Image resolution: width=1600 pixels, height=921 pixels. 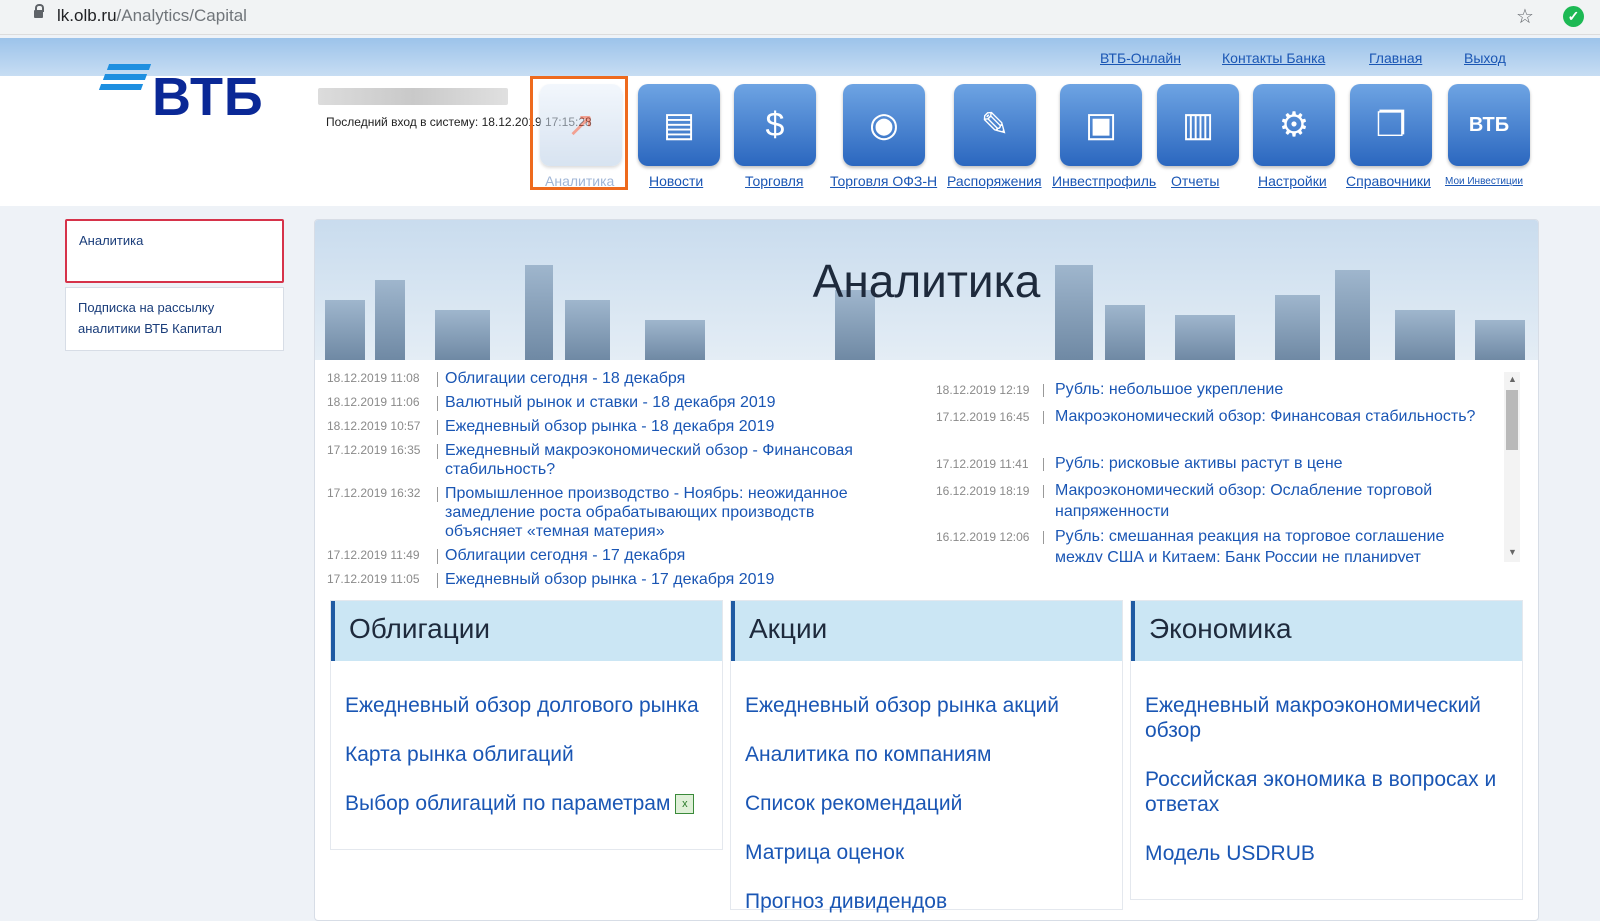 I want to click on news-date: 18.12.2019 12:19, so click(x=983, y=390).